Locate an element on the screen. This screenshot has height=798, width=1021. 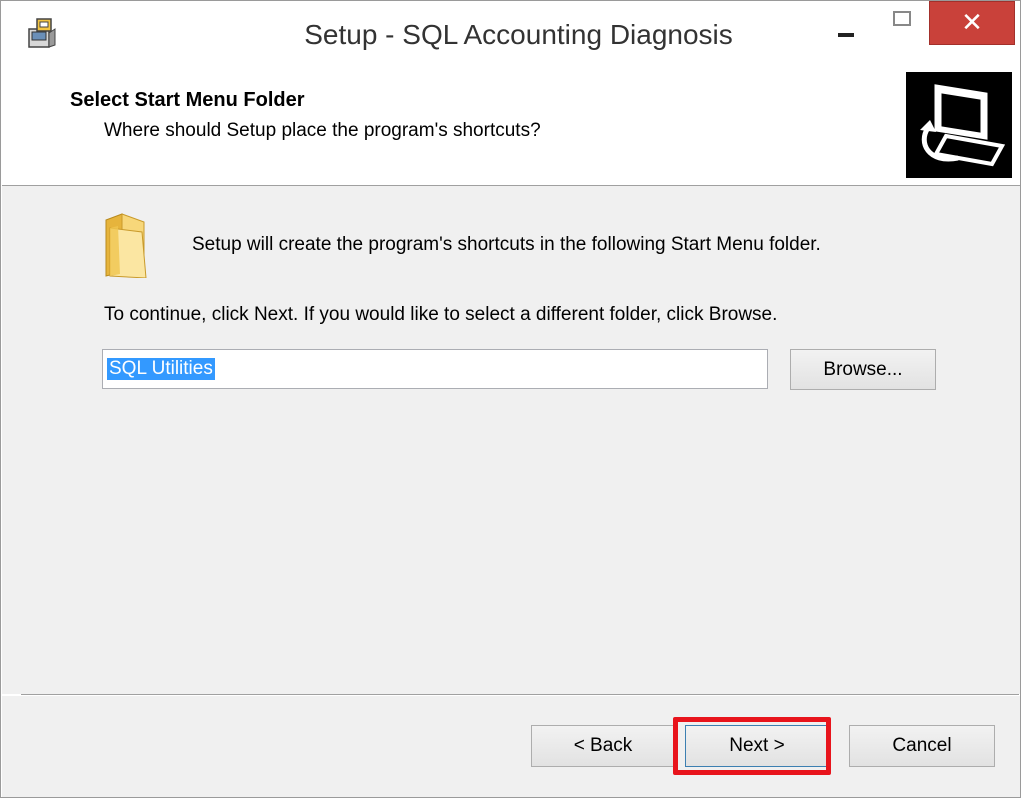
close-icon: ✕ is located at coordinates (972, 22).